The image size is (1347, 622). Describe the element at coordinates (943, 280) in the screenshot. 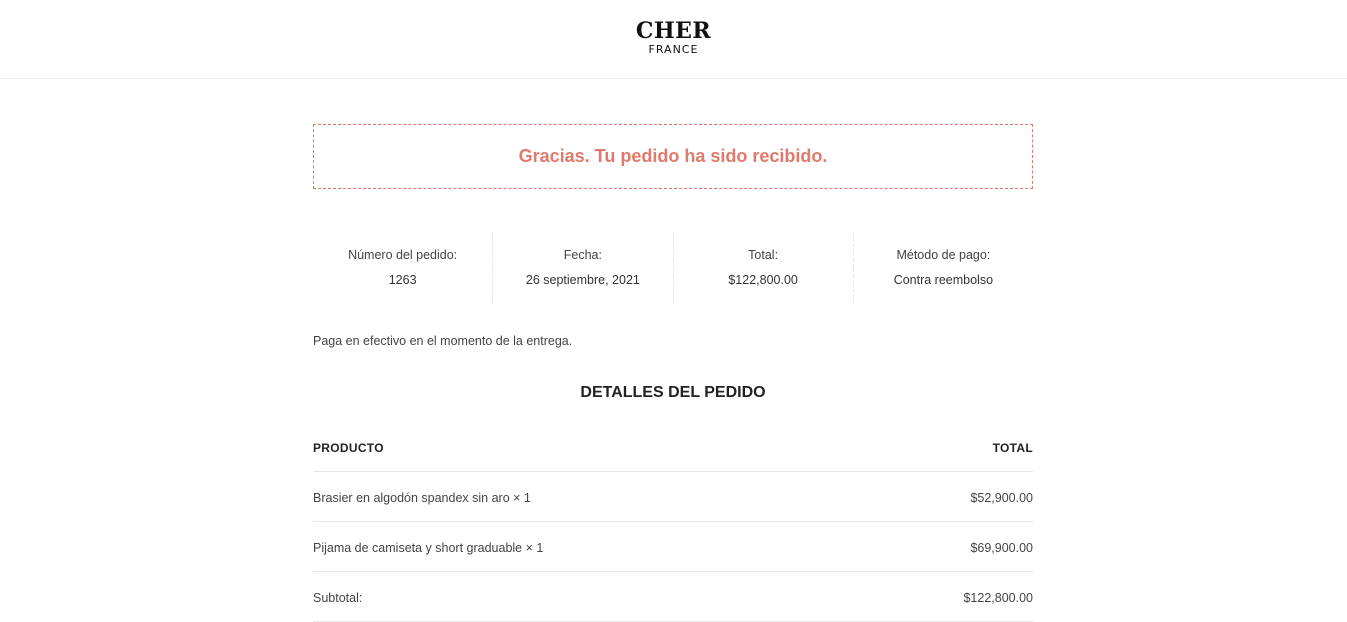

I see `payment-method-value: Contra reembolso` at that location.